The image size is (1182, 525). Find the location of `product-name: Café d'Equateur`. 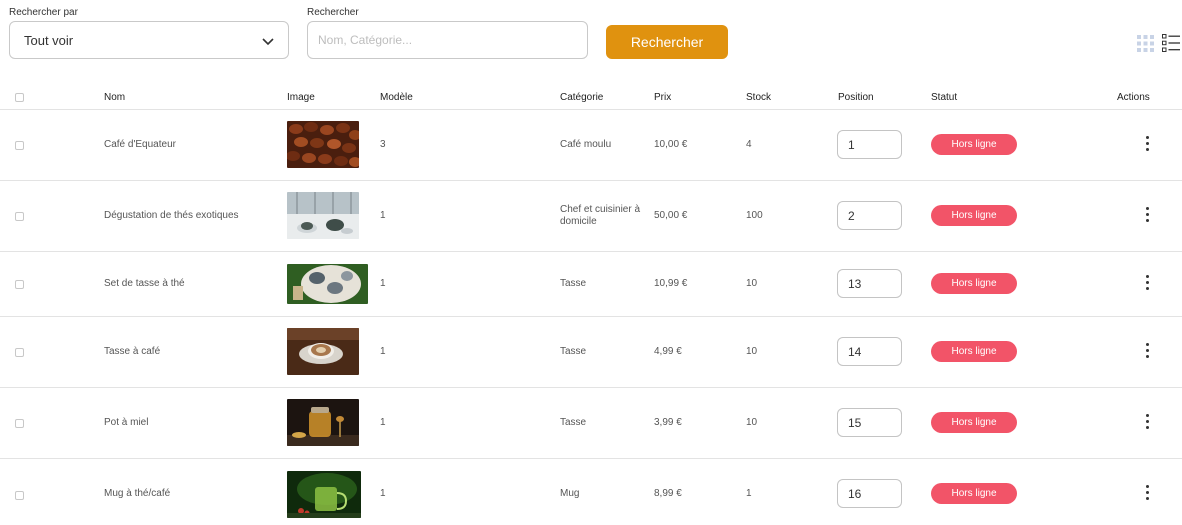

product-name: Café d'Equateur is located at coordinates (140, 144).